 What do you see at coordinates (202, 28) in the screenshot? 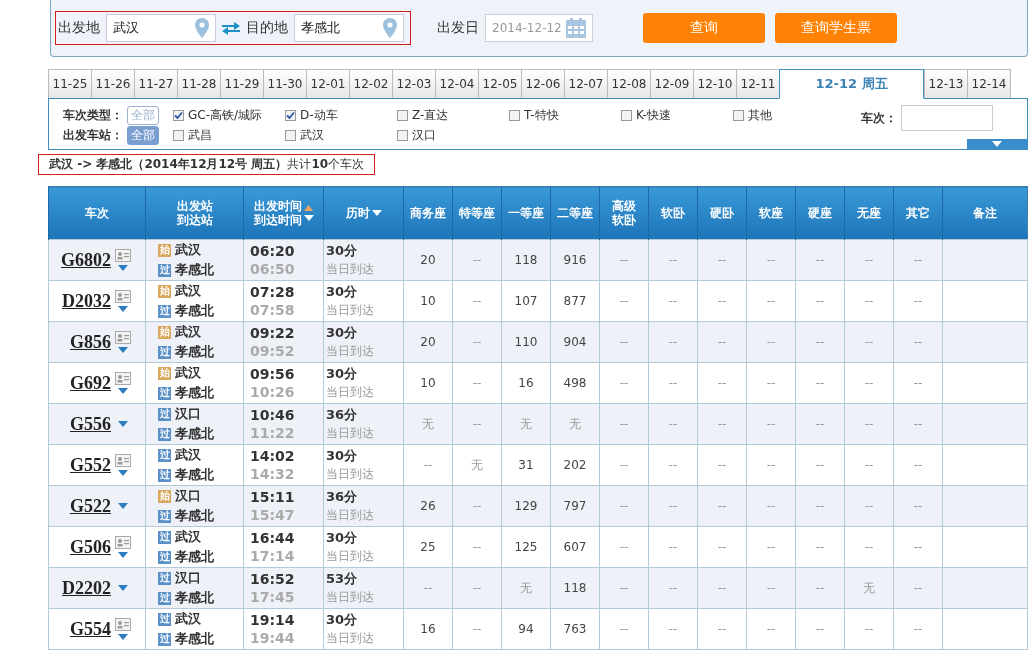
I see `location-pin-icon` at bounding box center [202, 28].